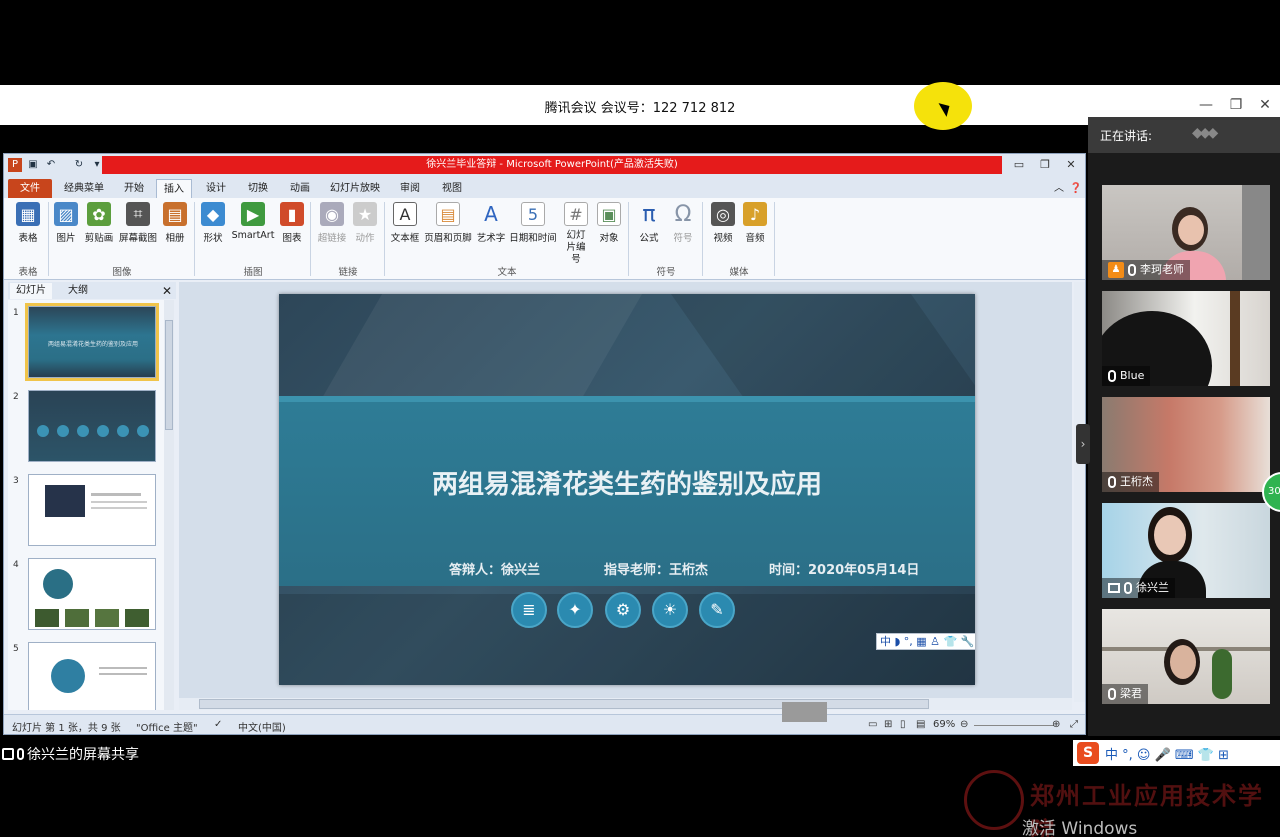 The image size is (1280, 837). I want to click on header-footer-button: ▤ 页眉和页脚, so click(448, 223).